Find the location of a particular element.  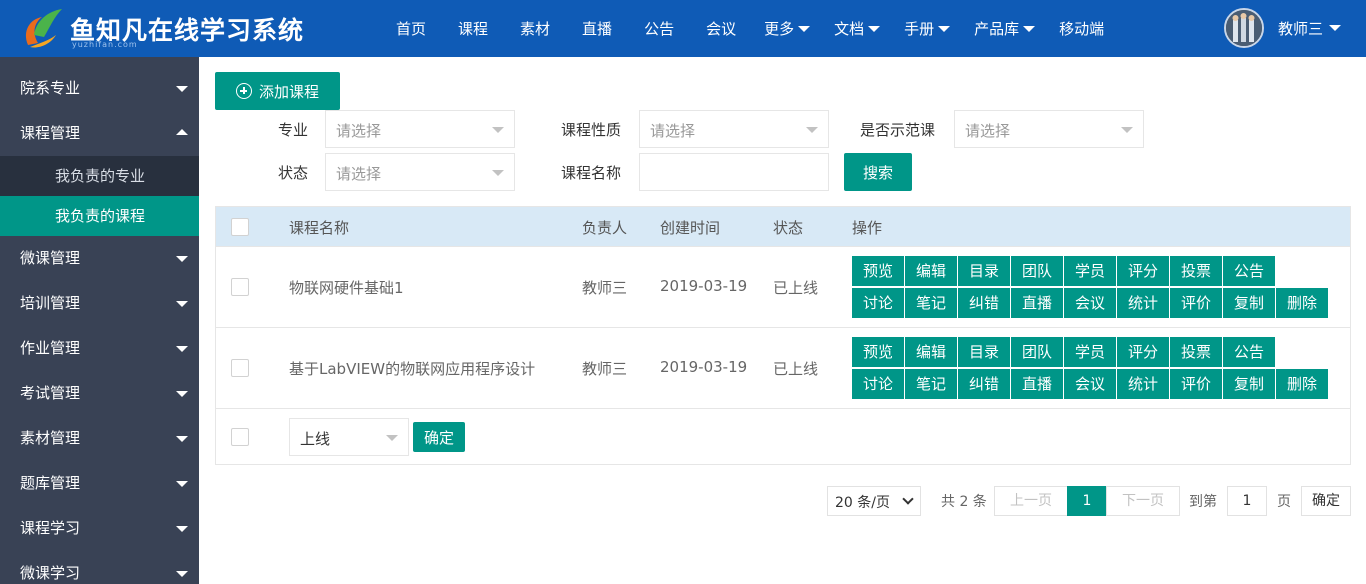

sidebar-item-homework-management: 作业管理 is located at coordinates (99, 348).